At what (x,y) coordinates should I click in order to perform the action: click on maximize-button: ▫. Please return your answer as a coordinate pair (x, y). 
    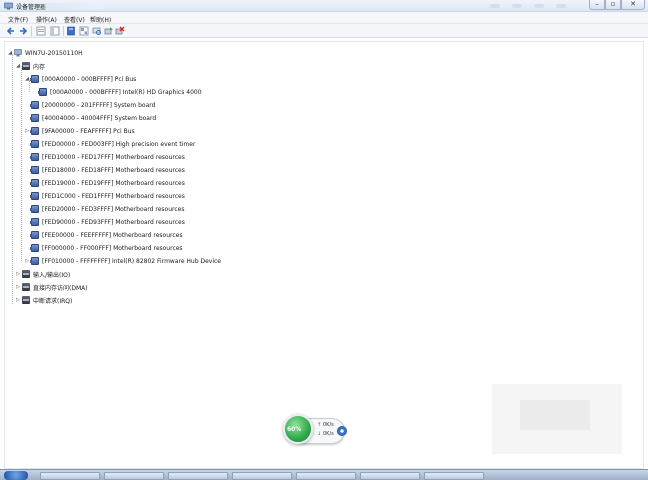
    Looking at the image, I should click on (613, 5).